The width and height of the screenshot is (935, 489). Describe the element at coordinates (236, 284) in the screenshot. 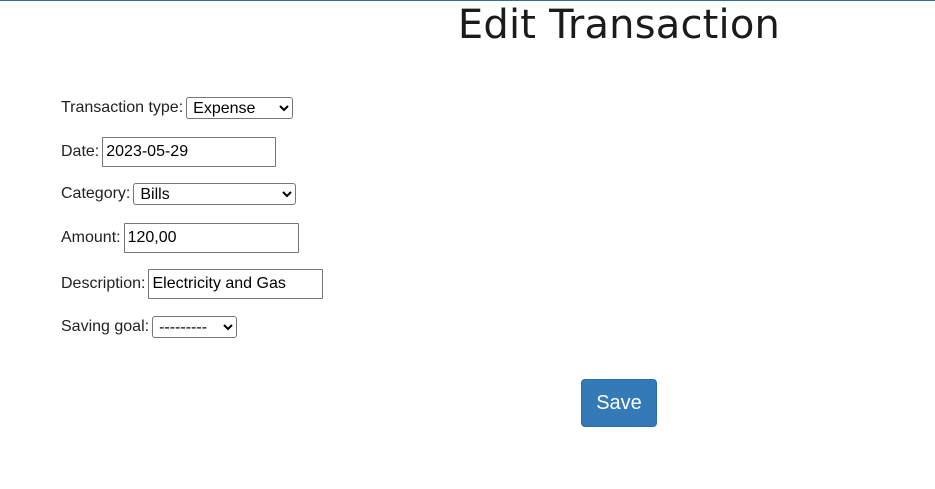

I see `description-input` at that location.